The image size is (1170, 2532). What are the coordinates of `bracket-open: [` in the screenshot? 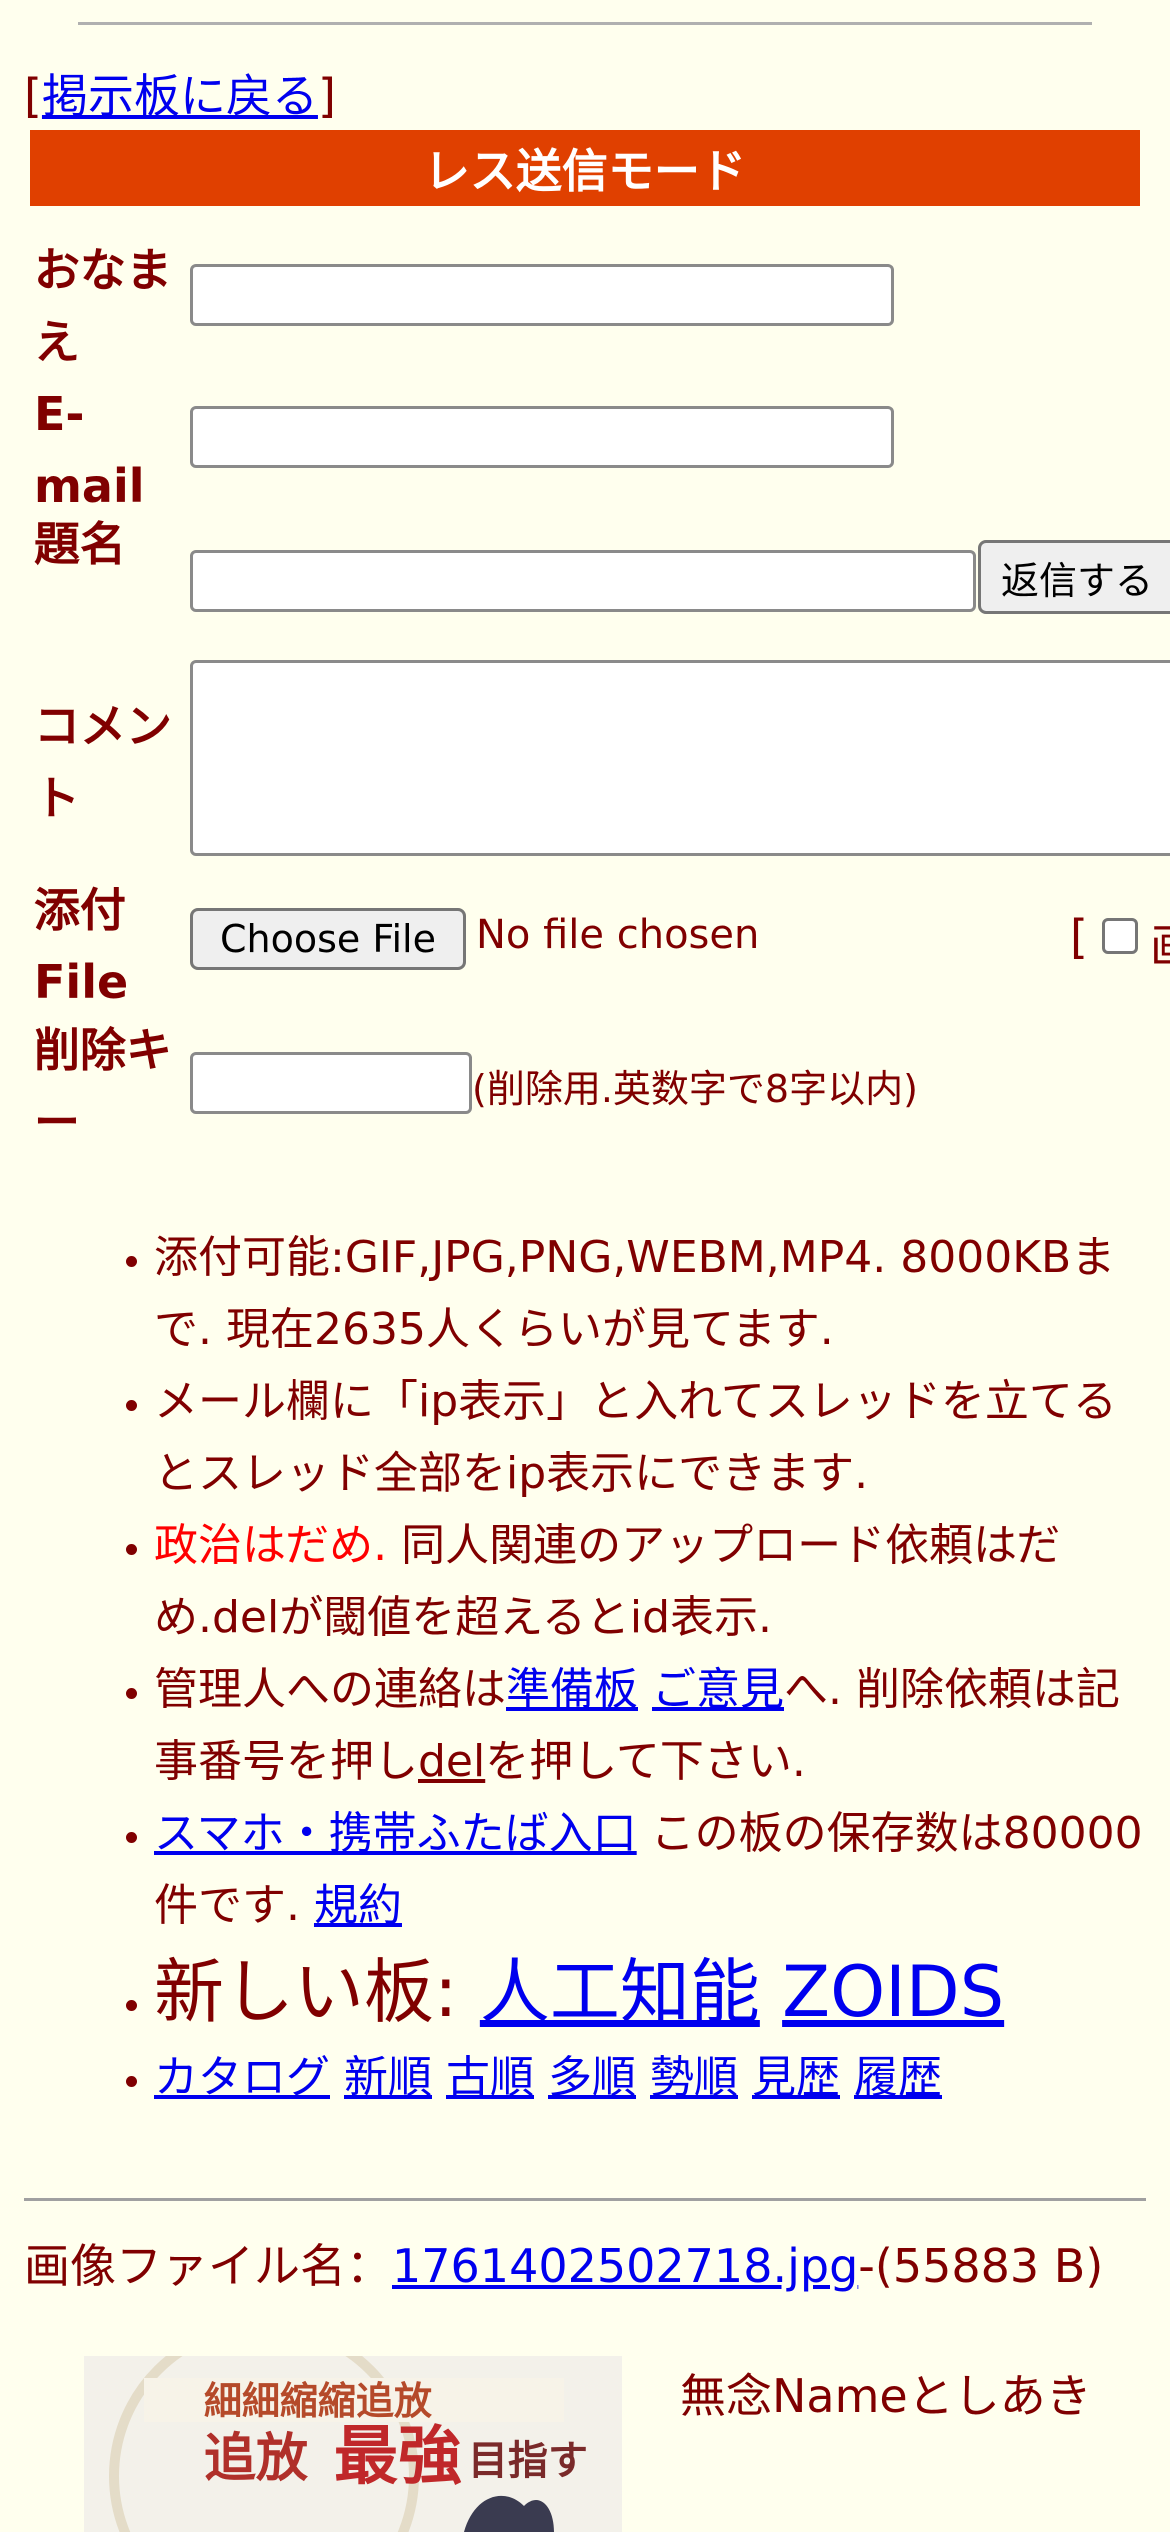 It's located at (33, 96).